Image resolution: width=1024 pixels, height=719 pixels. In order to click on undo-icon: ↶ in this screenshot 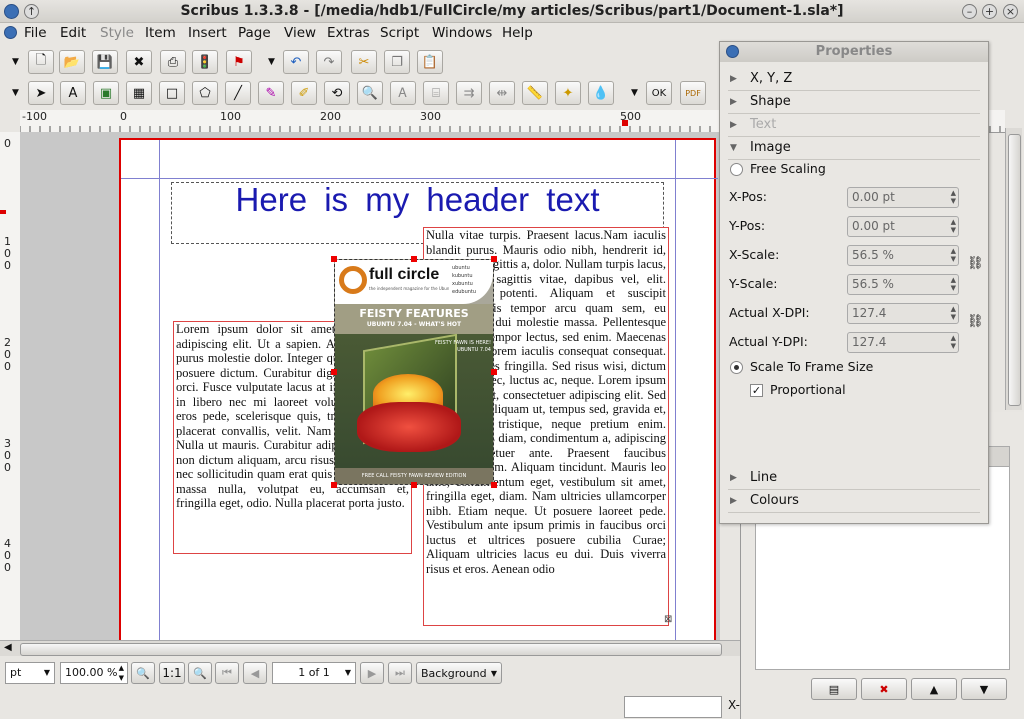, I will do `click(296, 62)`.